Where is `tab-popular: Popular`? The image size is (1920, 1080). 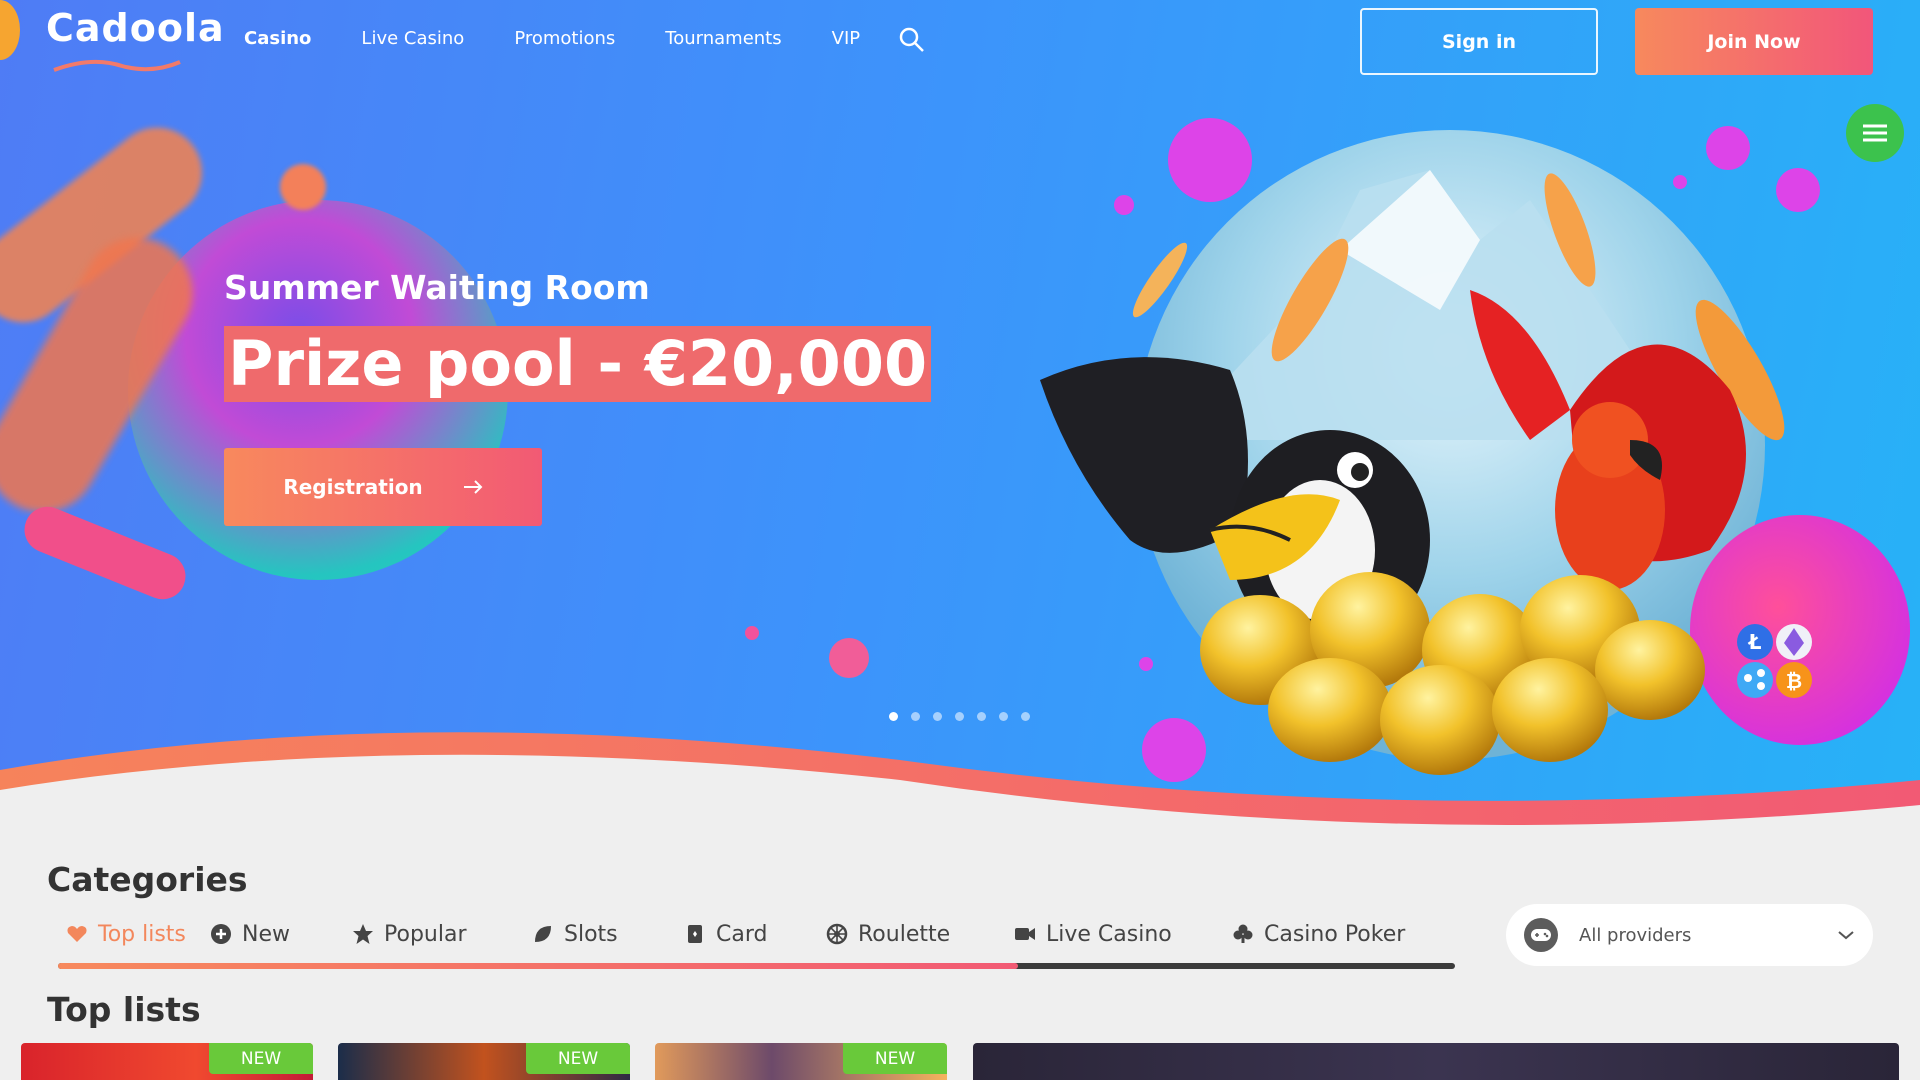
tab-popular: Popular is located at coordinates (442, 934).